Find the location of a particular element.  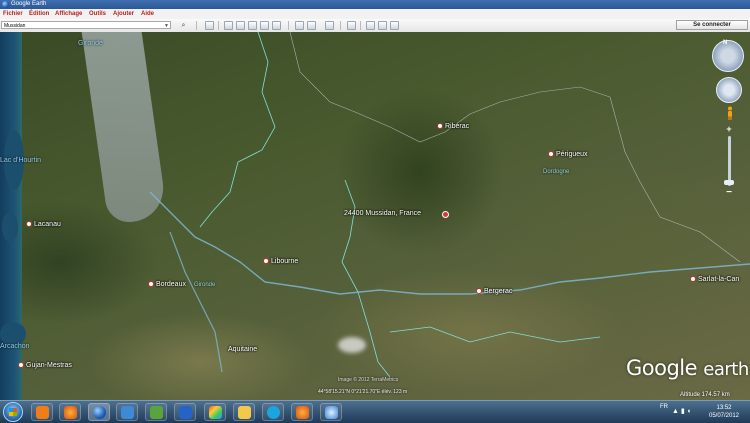

taskbar-explorer is located at coordinates (244, 412).